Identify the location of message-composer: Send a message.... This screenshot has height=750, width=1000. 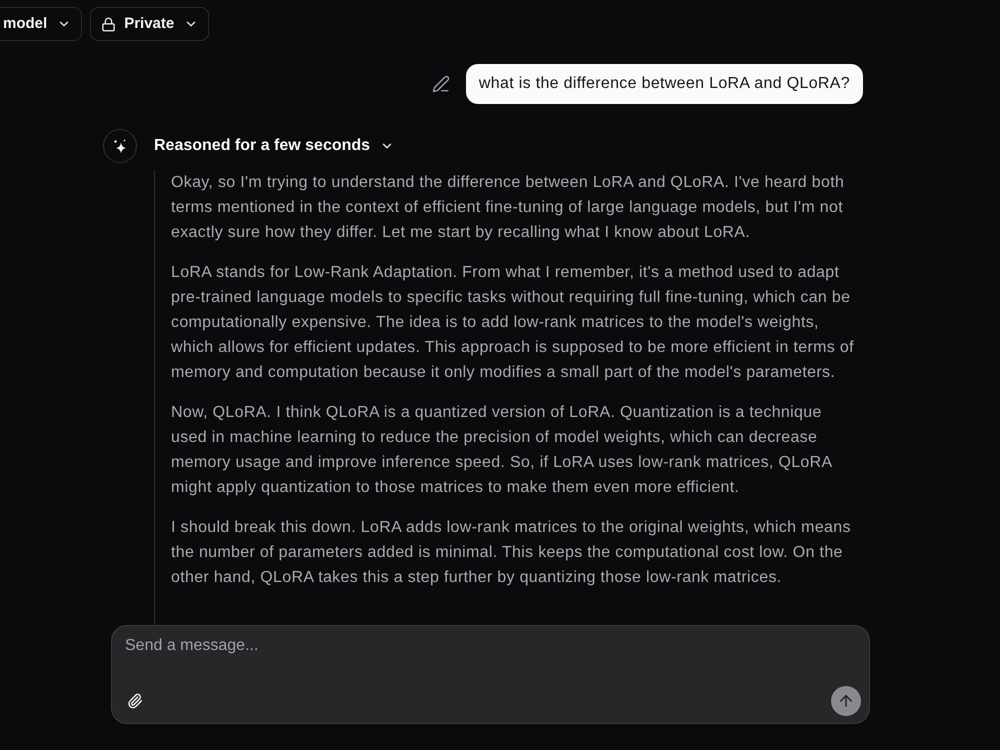
(490, 674).